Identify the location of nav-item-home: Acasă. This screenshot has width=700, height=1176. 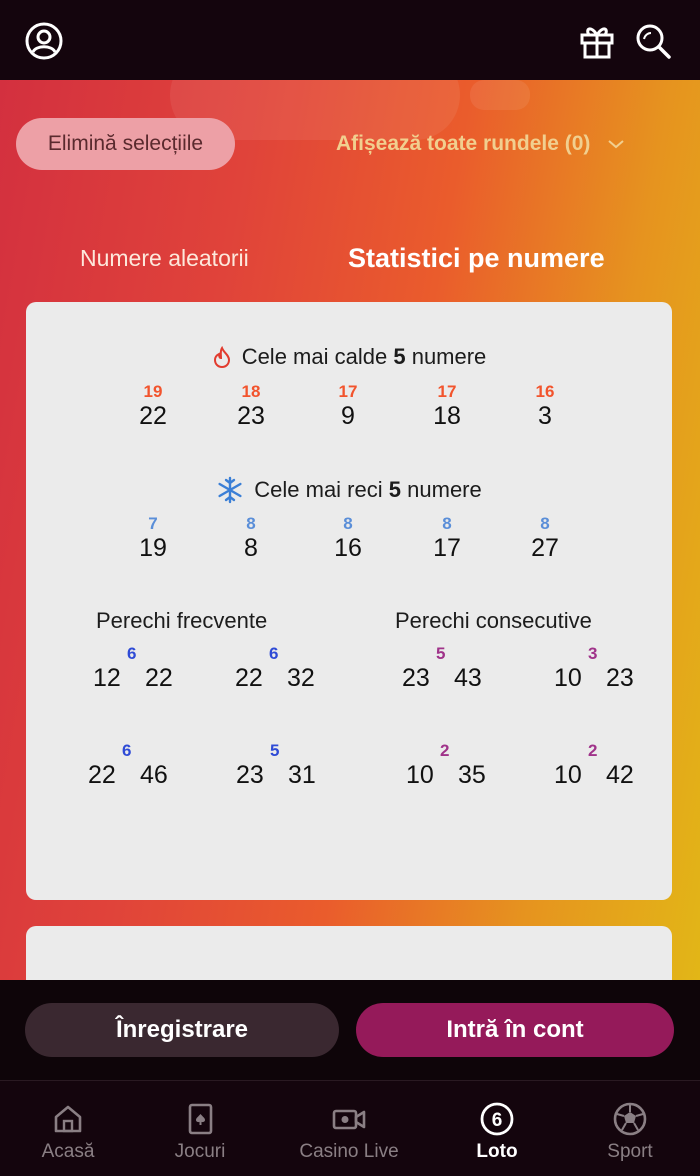
(68, 1128).